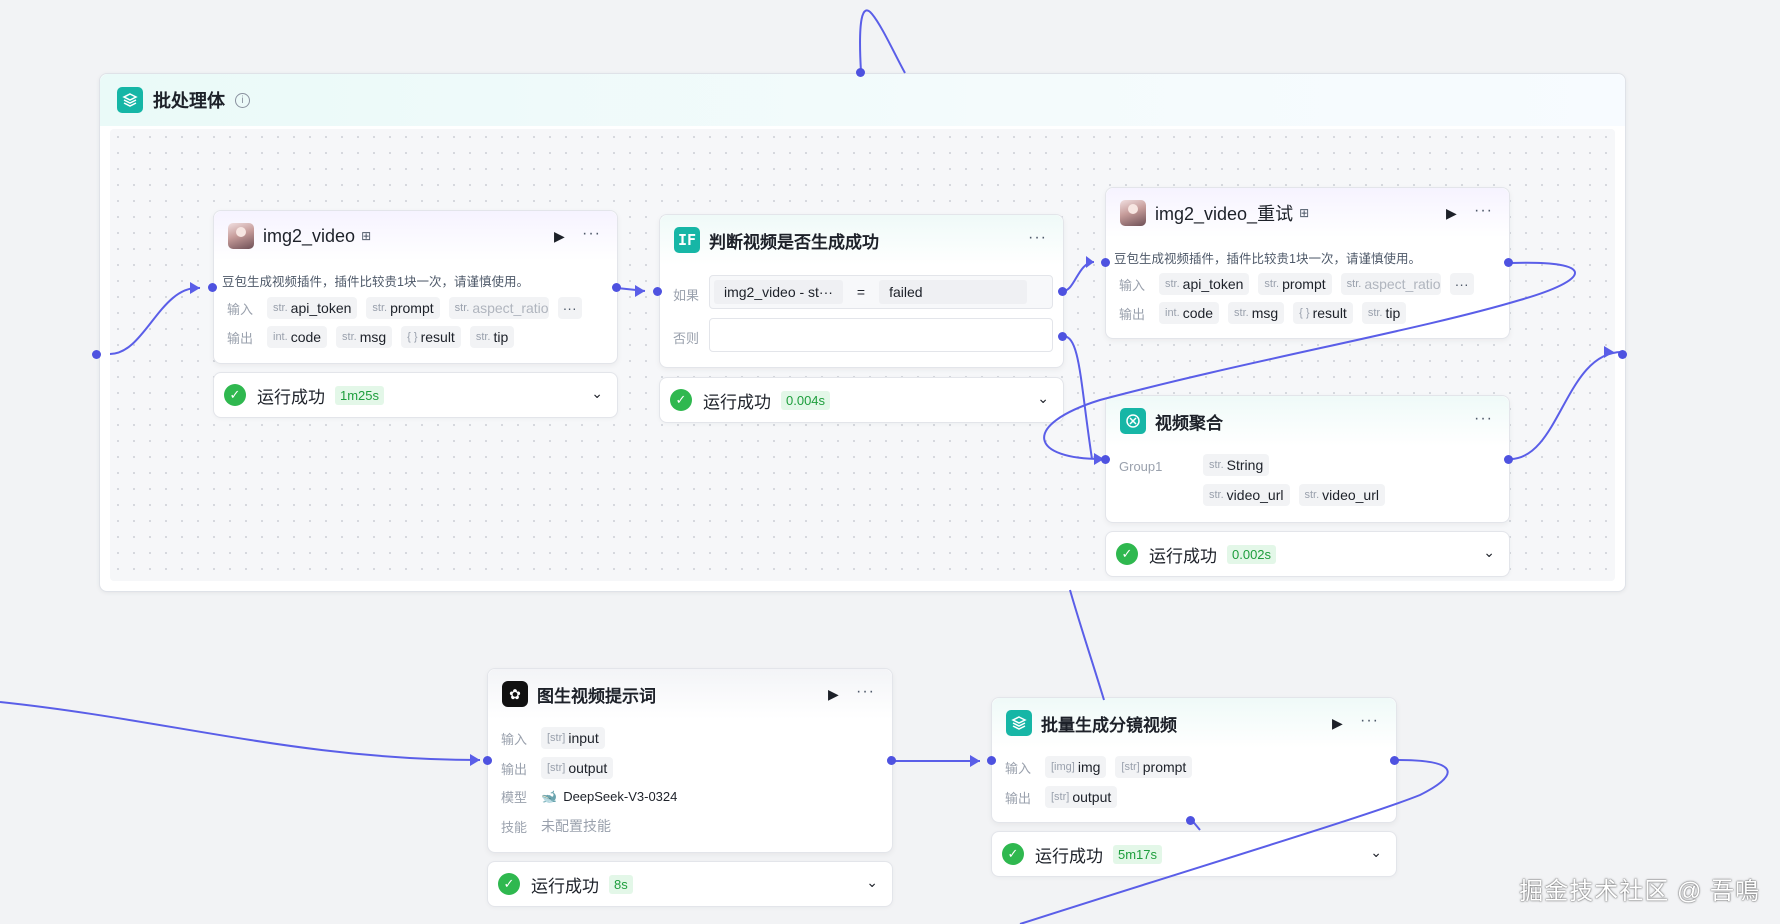 This screenshot has height=924, width=1780. What do you see at coordinates (1062, 291) in the screenshot?
I see `port-node2-if-out` at bounding box center [1062, 291].